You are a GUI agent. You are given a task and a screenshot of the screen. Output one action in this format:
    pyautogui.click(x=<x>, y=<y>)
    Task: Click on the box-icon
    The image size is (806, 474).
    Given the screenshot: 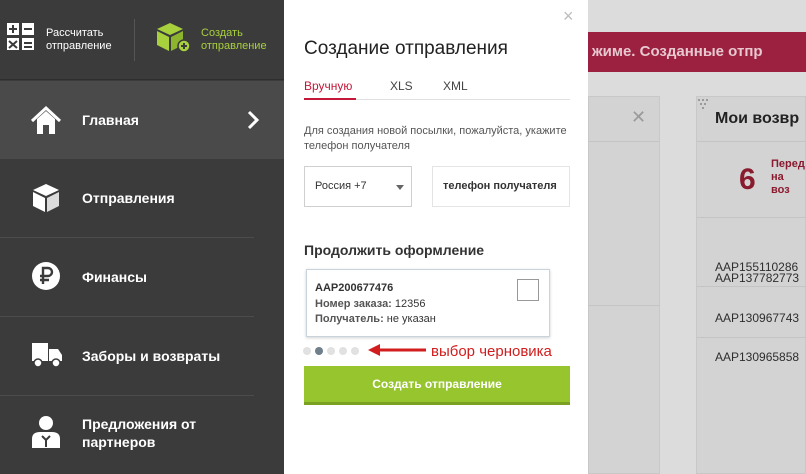 What is the action you would take?
    pyautogui.click(x=46, y=198)
    